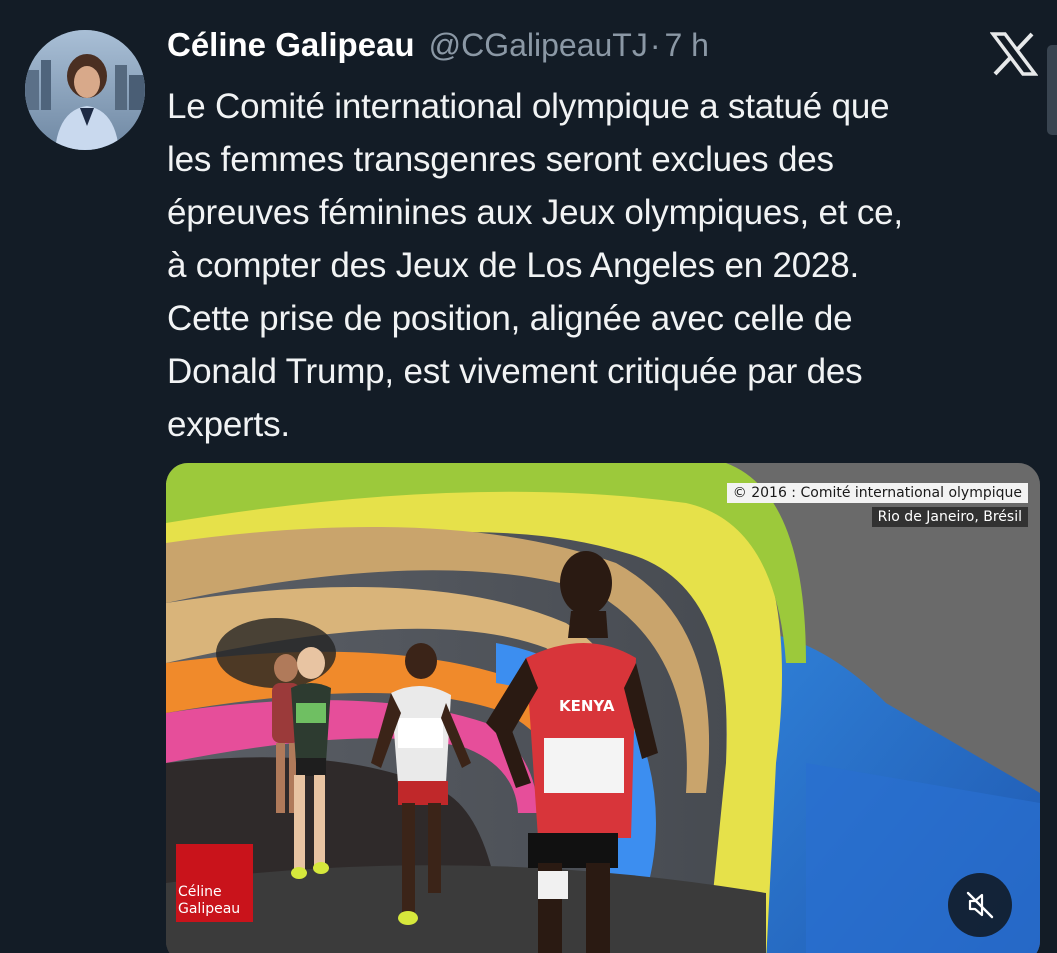 This screenshot has width=1057, height=953. What do you see at coordinates (200, 892) in the screenshot?
I see `watermark-line: Céline` at bounding box center [200, 892].